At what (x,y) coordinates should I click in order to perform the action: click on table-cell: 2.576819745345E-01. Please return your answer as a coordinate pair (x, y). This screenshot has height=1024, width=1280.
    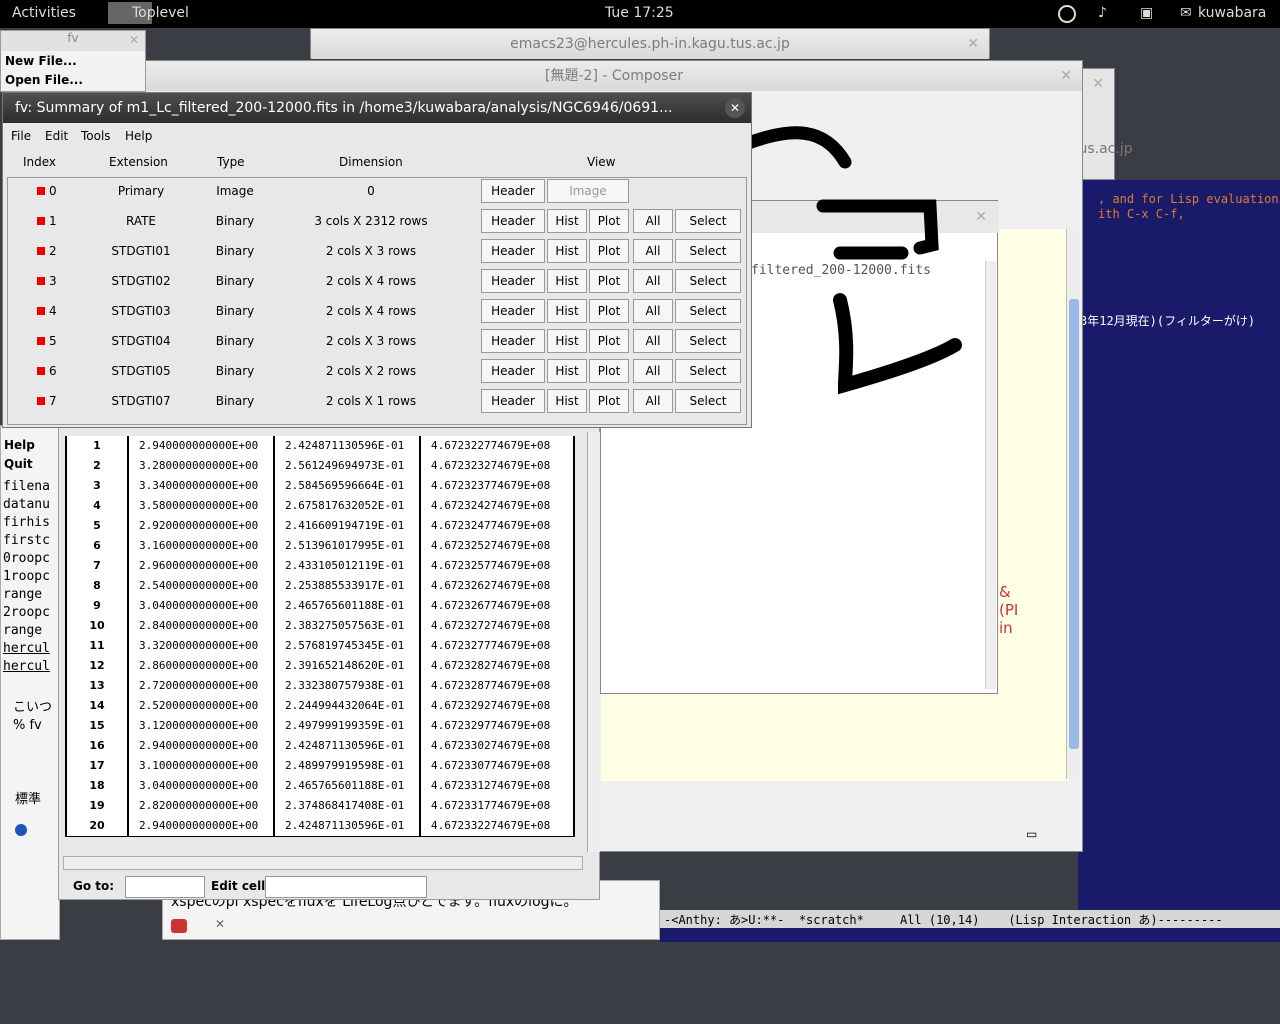
    Looking at the image, I should click on (346, 646).